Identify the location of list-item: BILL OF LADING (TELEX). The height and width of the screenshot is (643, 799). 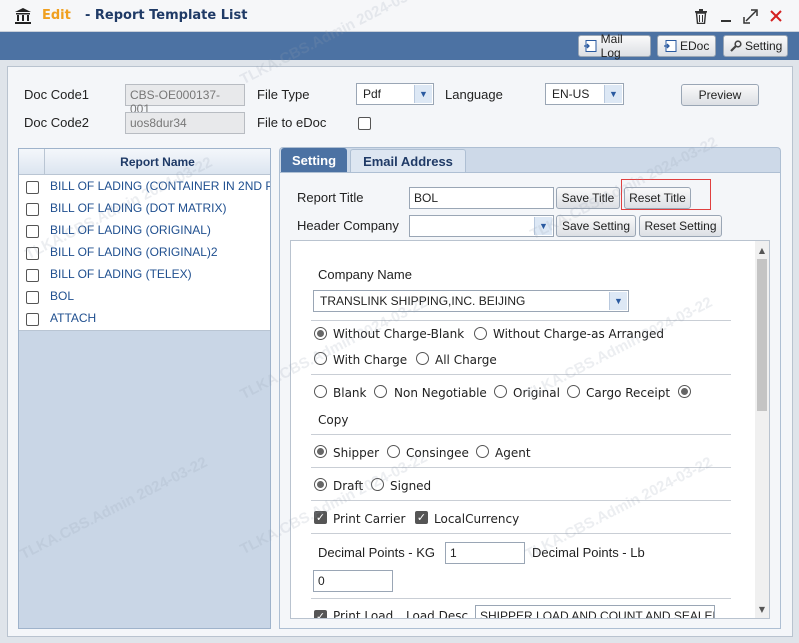
(144, 275).